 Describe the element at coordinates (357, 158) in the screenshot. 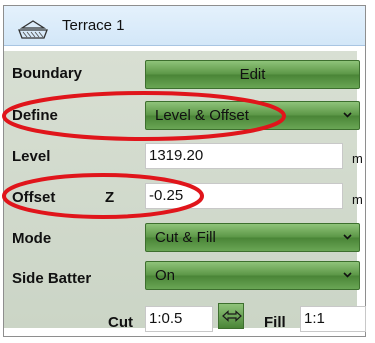

I see `level-unit: m` at that location.